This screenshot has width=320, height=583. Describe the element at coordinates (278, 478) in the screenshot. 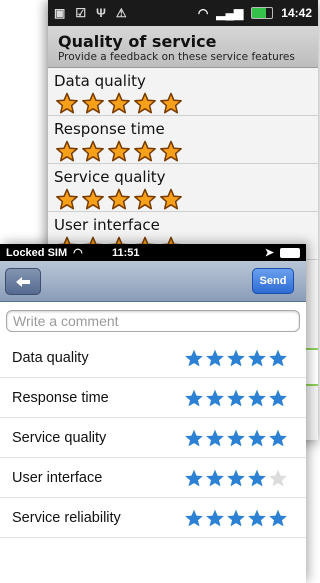

I see `star-empty-icon` at that location.